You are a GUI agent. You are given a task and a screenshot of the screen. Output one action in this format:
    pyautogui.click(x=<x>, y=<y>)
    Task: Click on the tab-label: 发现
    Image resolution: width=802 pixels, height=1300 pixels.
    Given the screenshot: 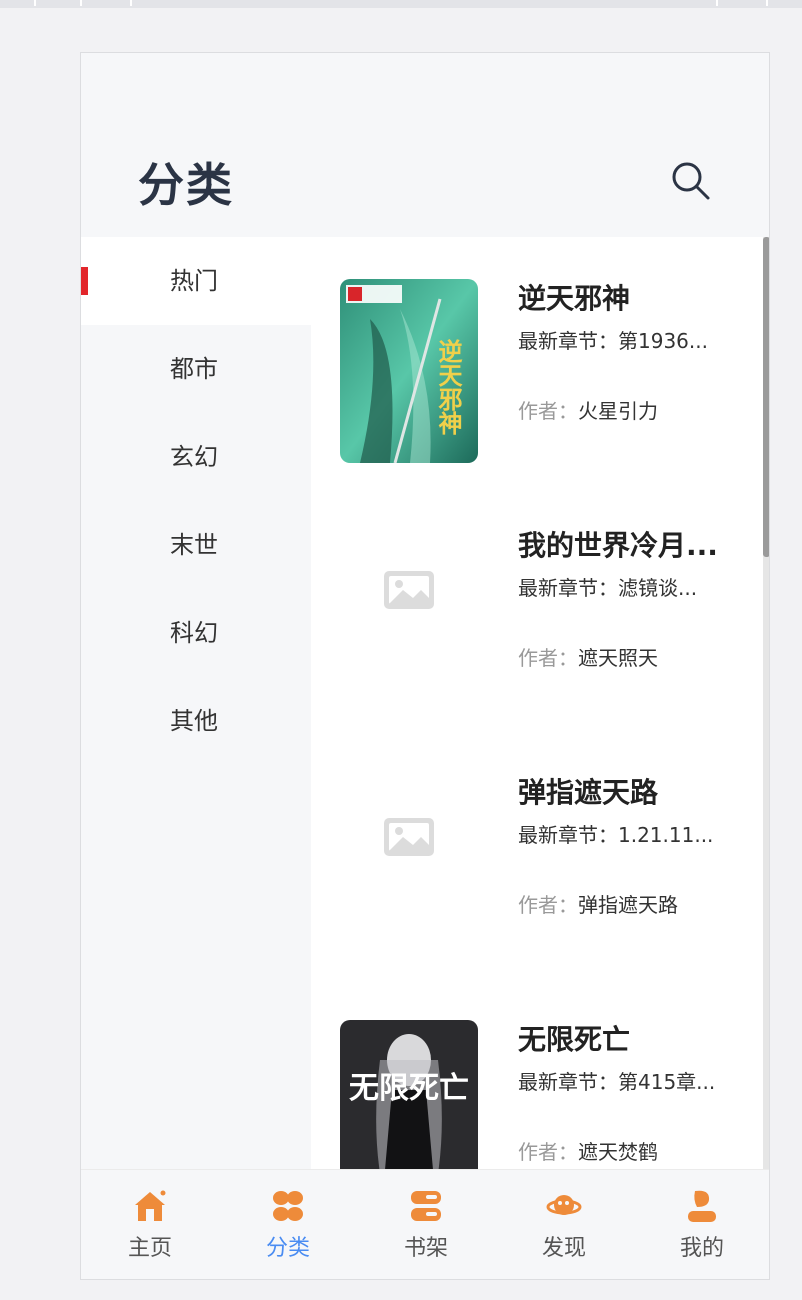 What is the action you would take?
    pyautogui.click(x=563, y=1248)
    